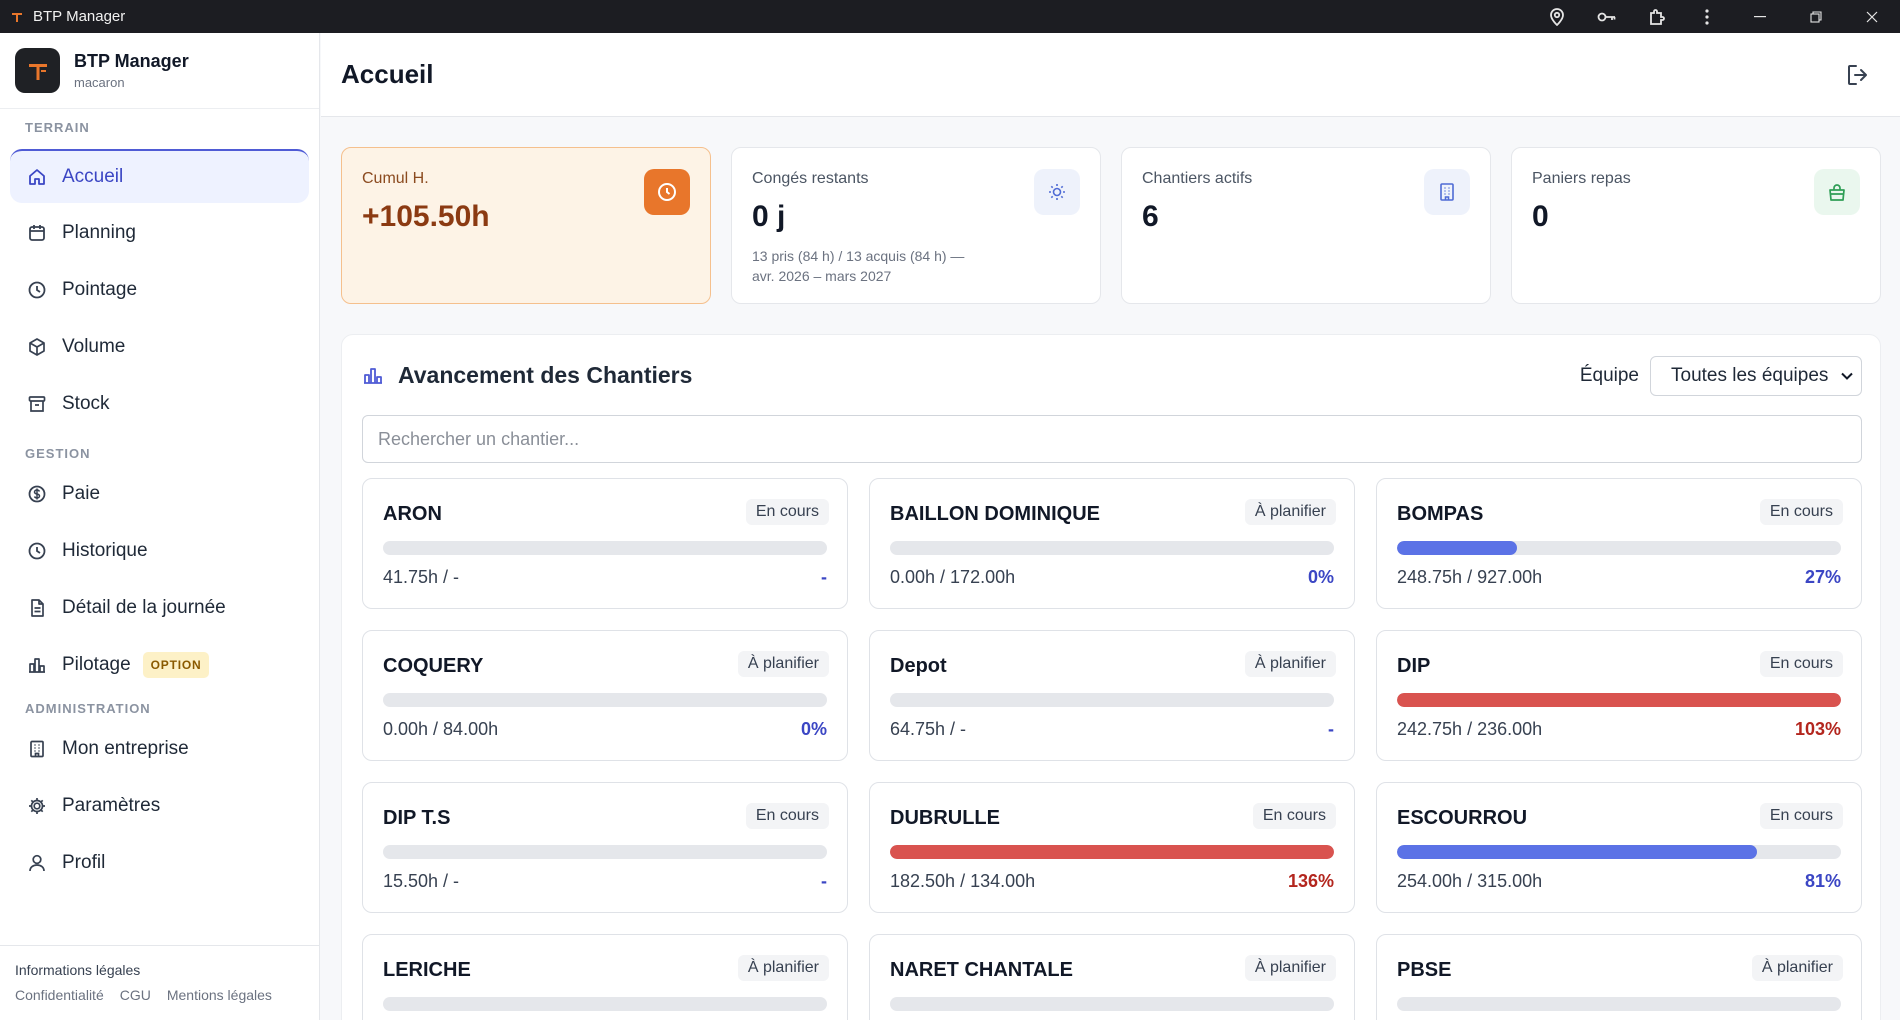 The width and height of the screenshot is (1900, 1020). I want to click on more-options-icon, so click(1707, 16).